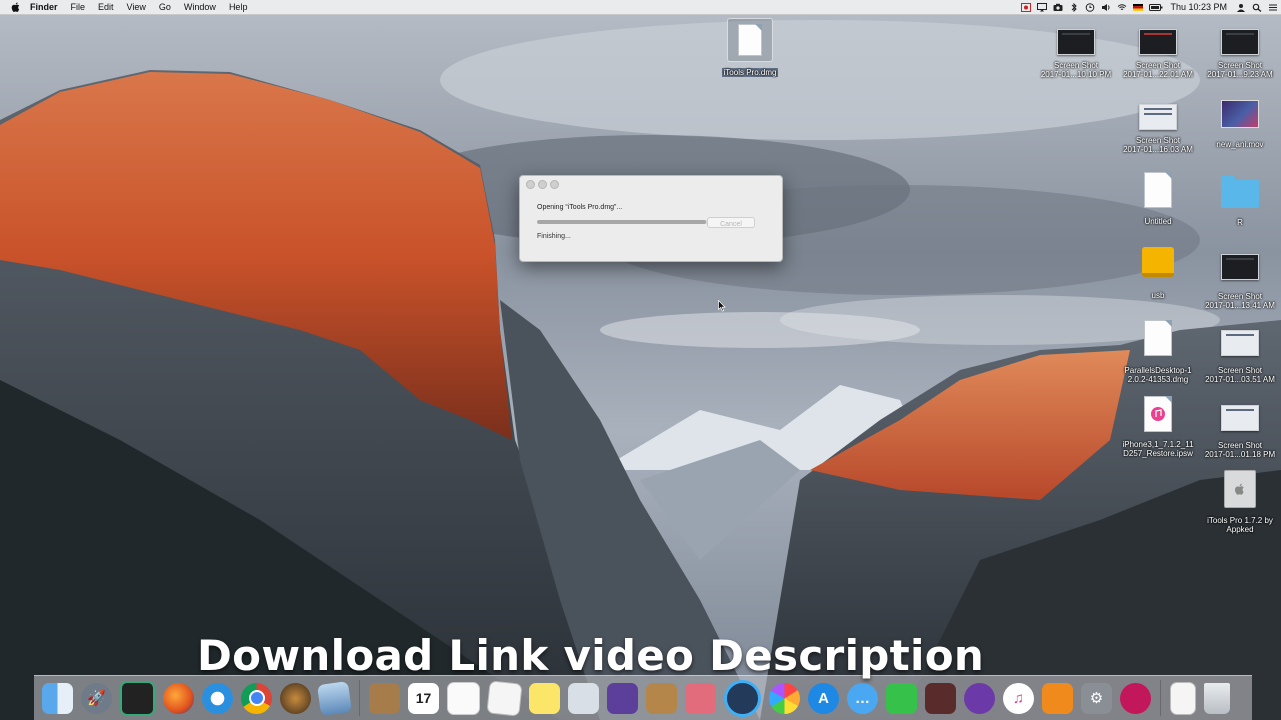 Image resolution: width=1281 pixels, height=720 pixels. I want to click on flag-icon, so click(1138, 7).